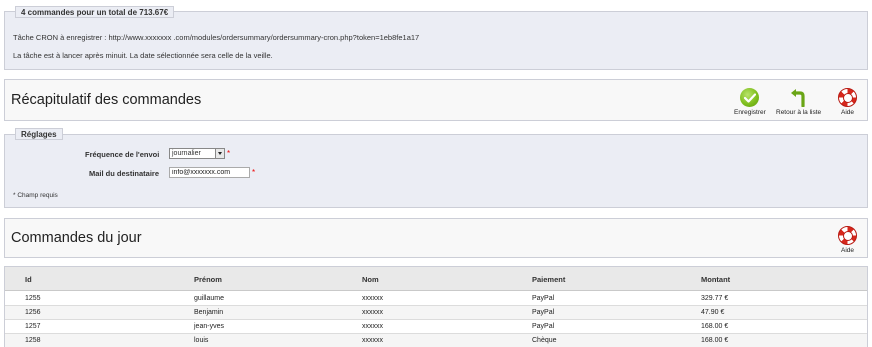  I want to click on cell-firstname: guillaume, so click(209, 298).